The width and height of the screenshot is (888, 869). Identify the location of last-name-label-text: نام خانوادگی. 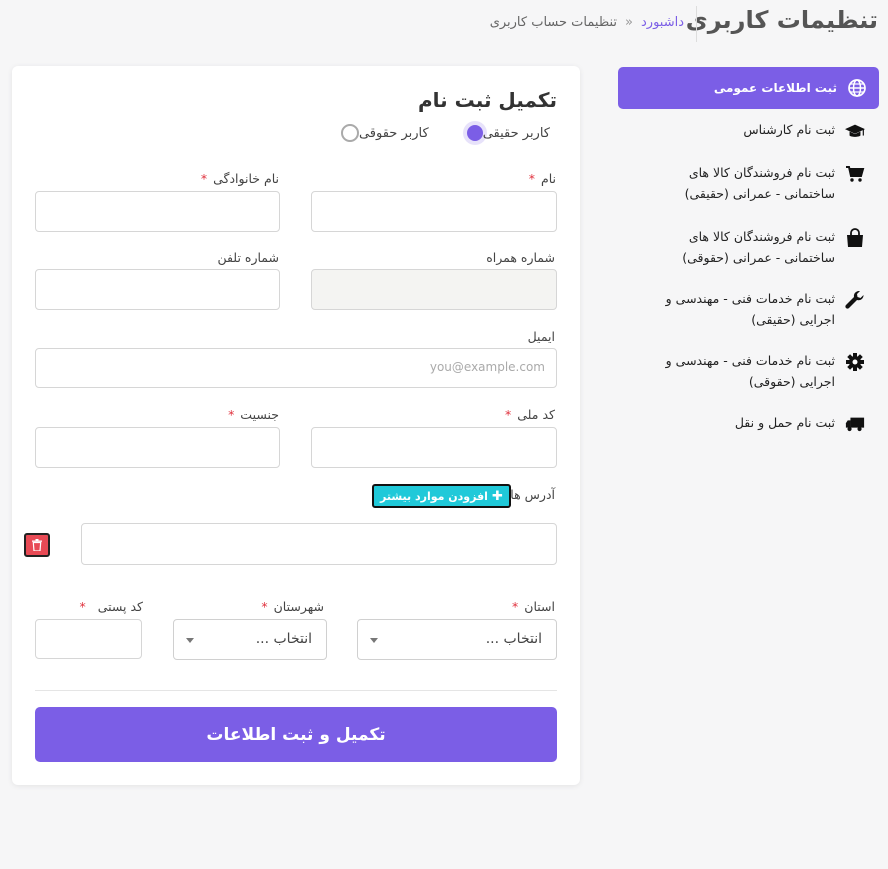
(246, 178).